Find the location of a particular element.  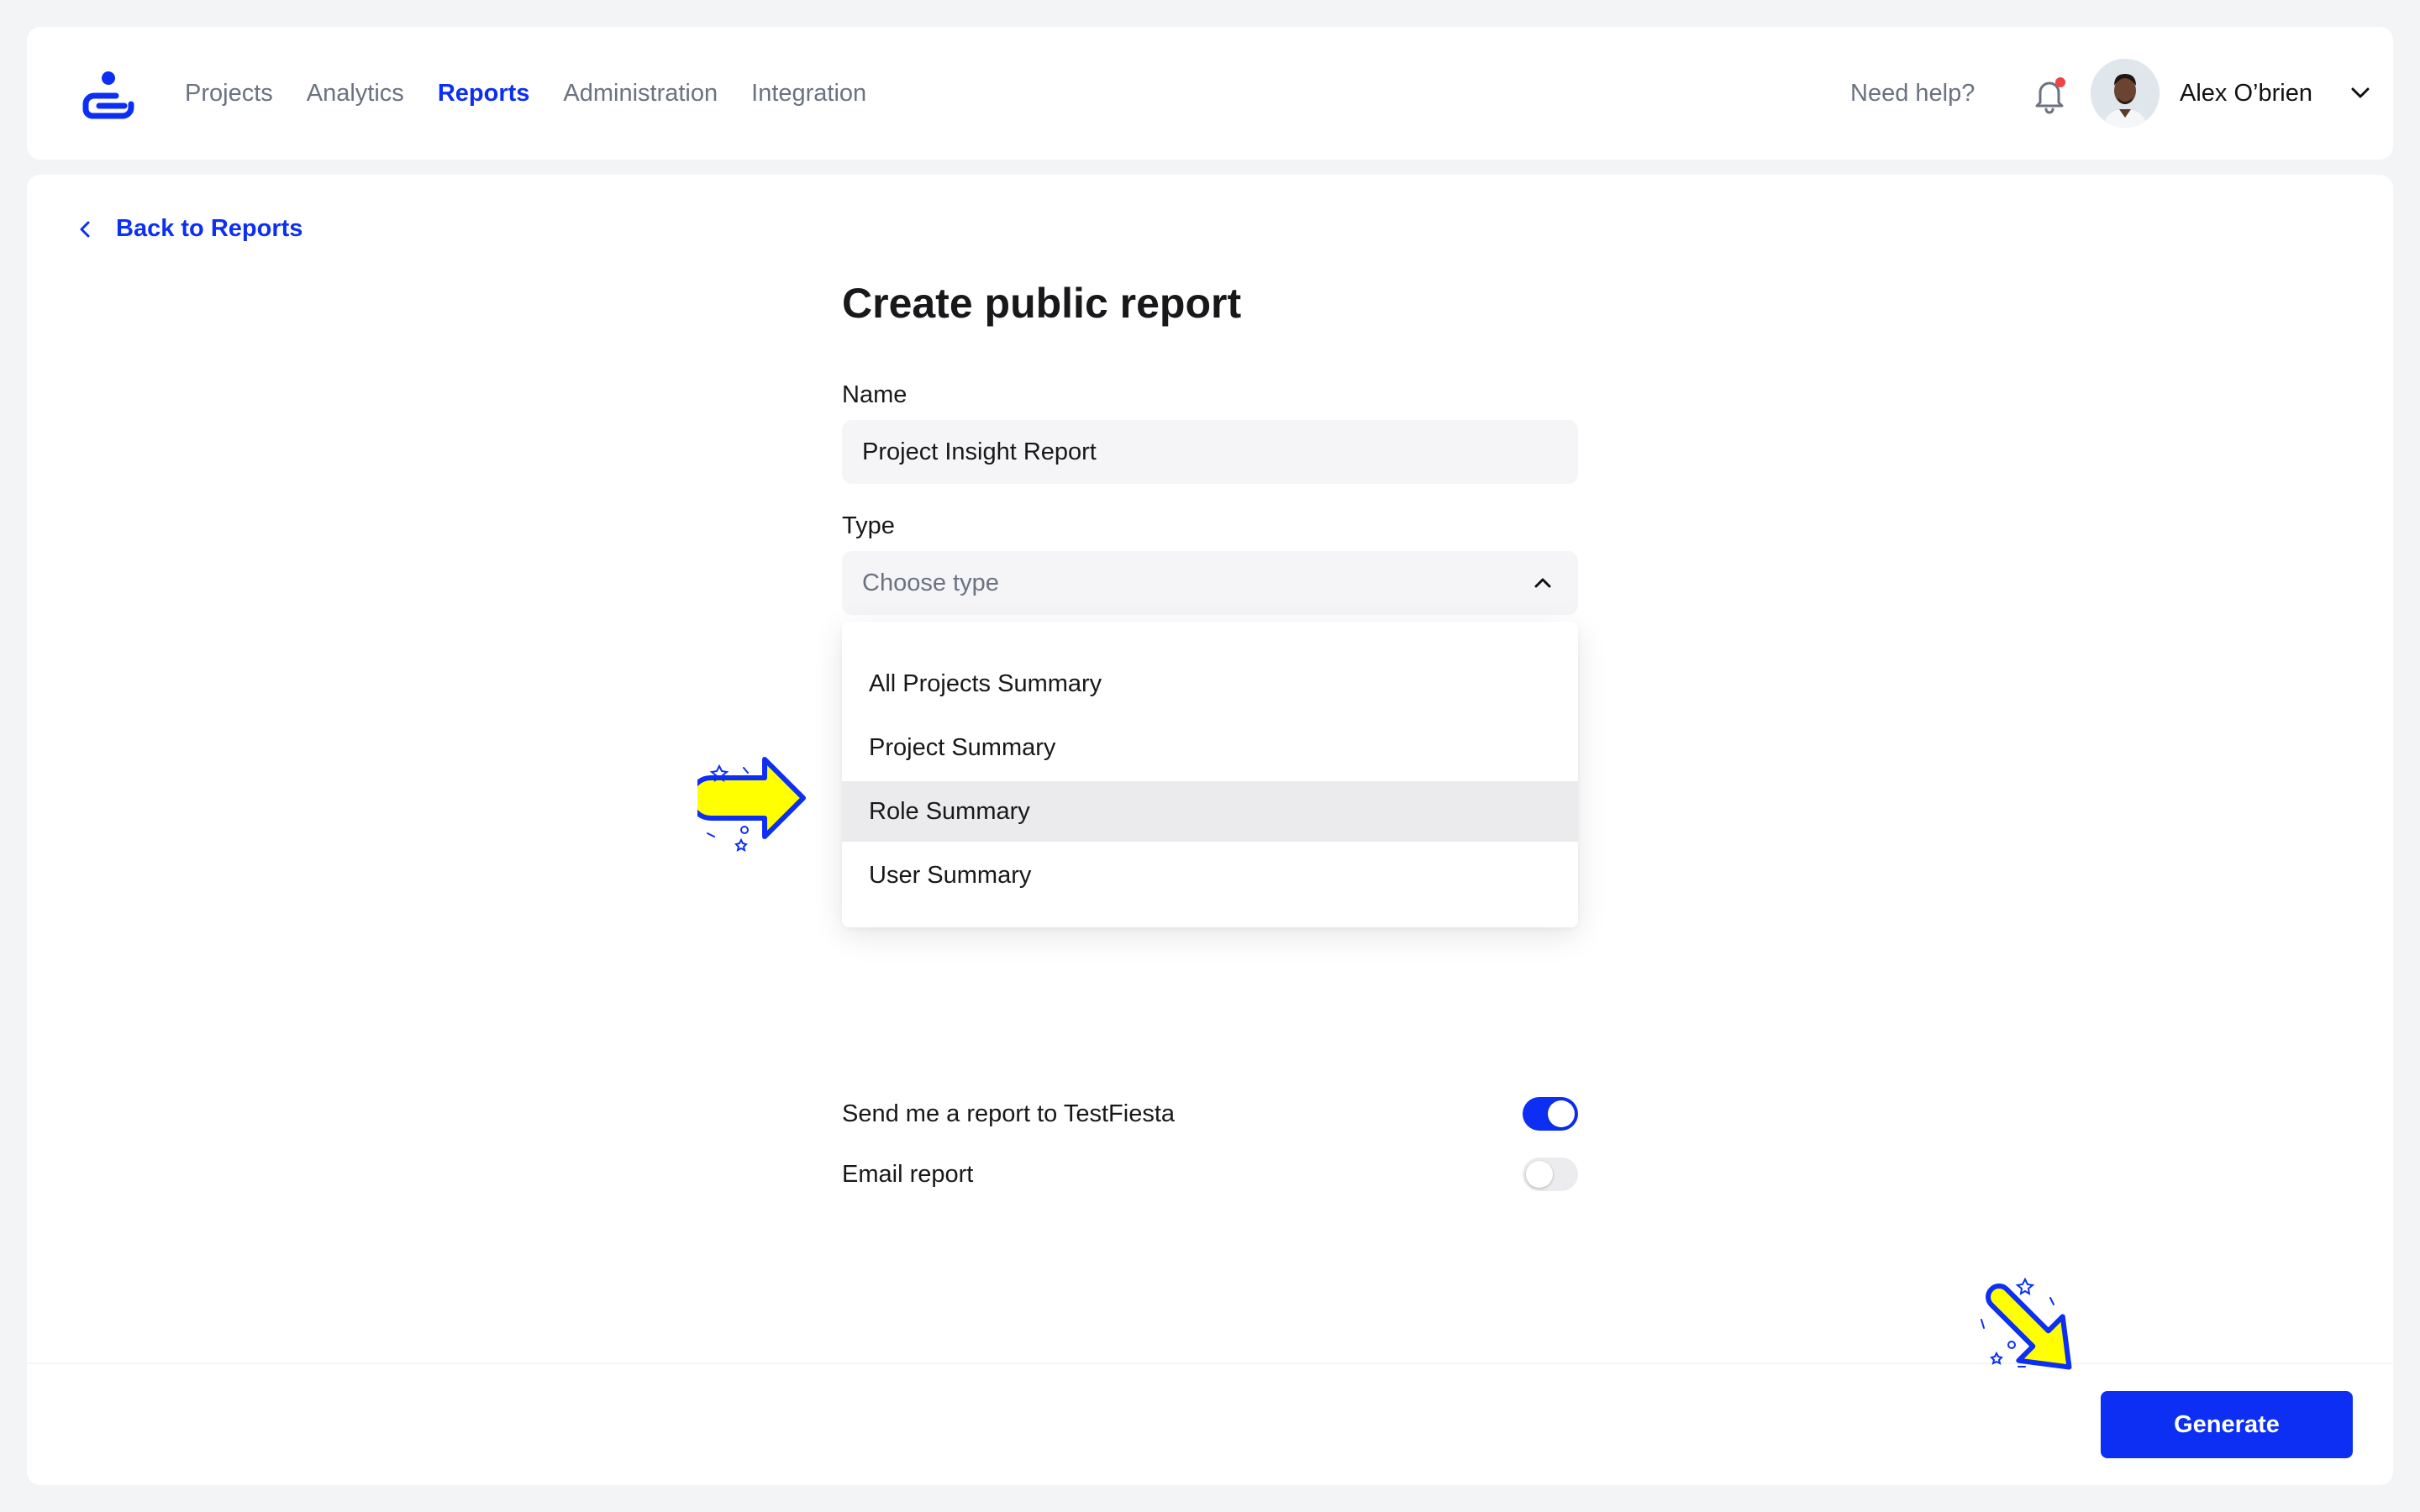

email-report-label: Email report is located at coordinates (908, 1174).